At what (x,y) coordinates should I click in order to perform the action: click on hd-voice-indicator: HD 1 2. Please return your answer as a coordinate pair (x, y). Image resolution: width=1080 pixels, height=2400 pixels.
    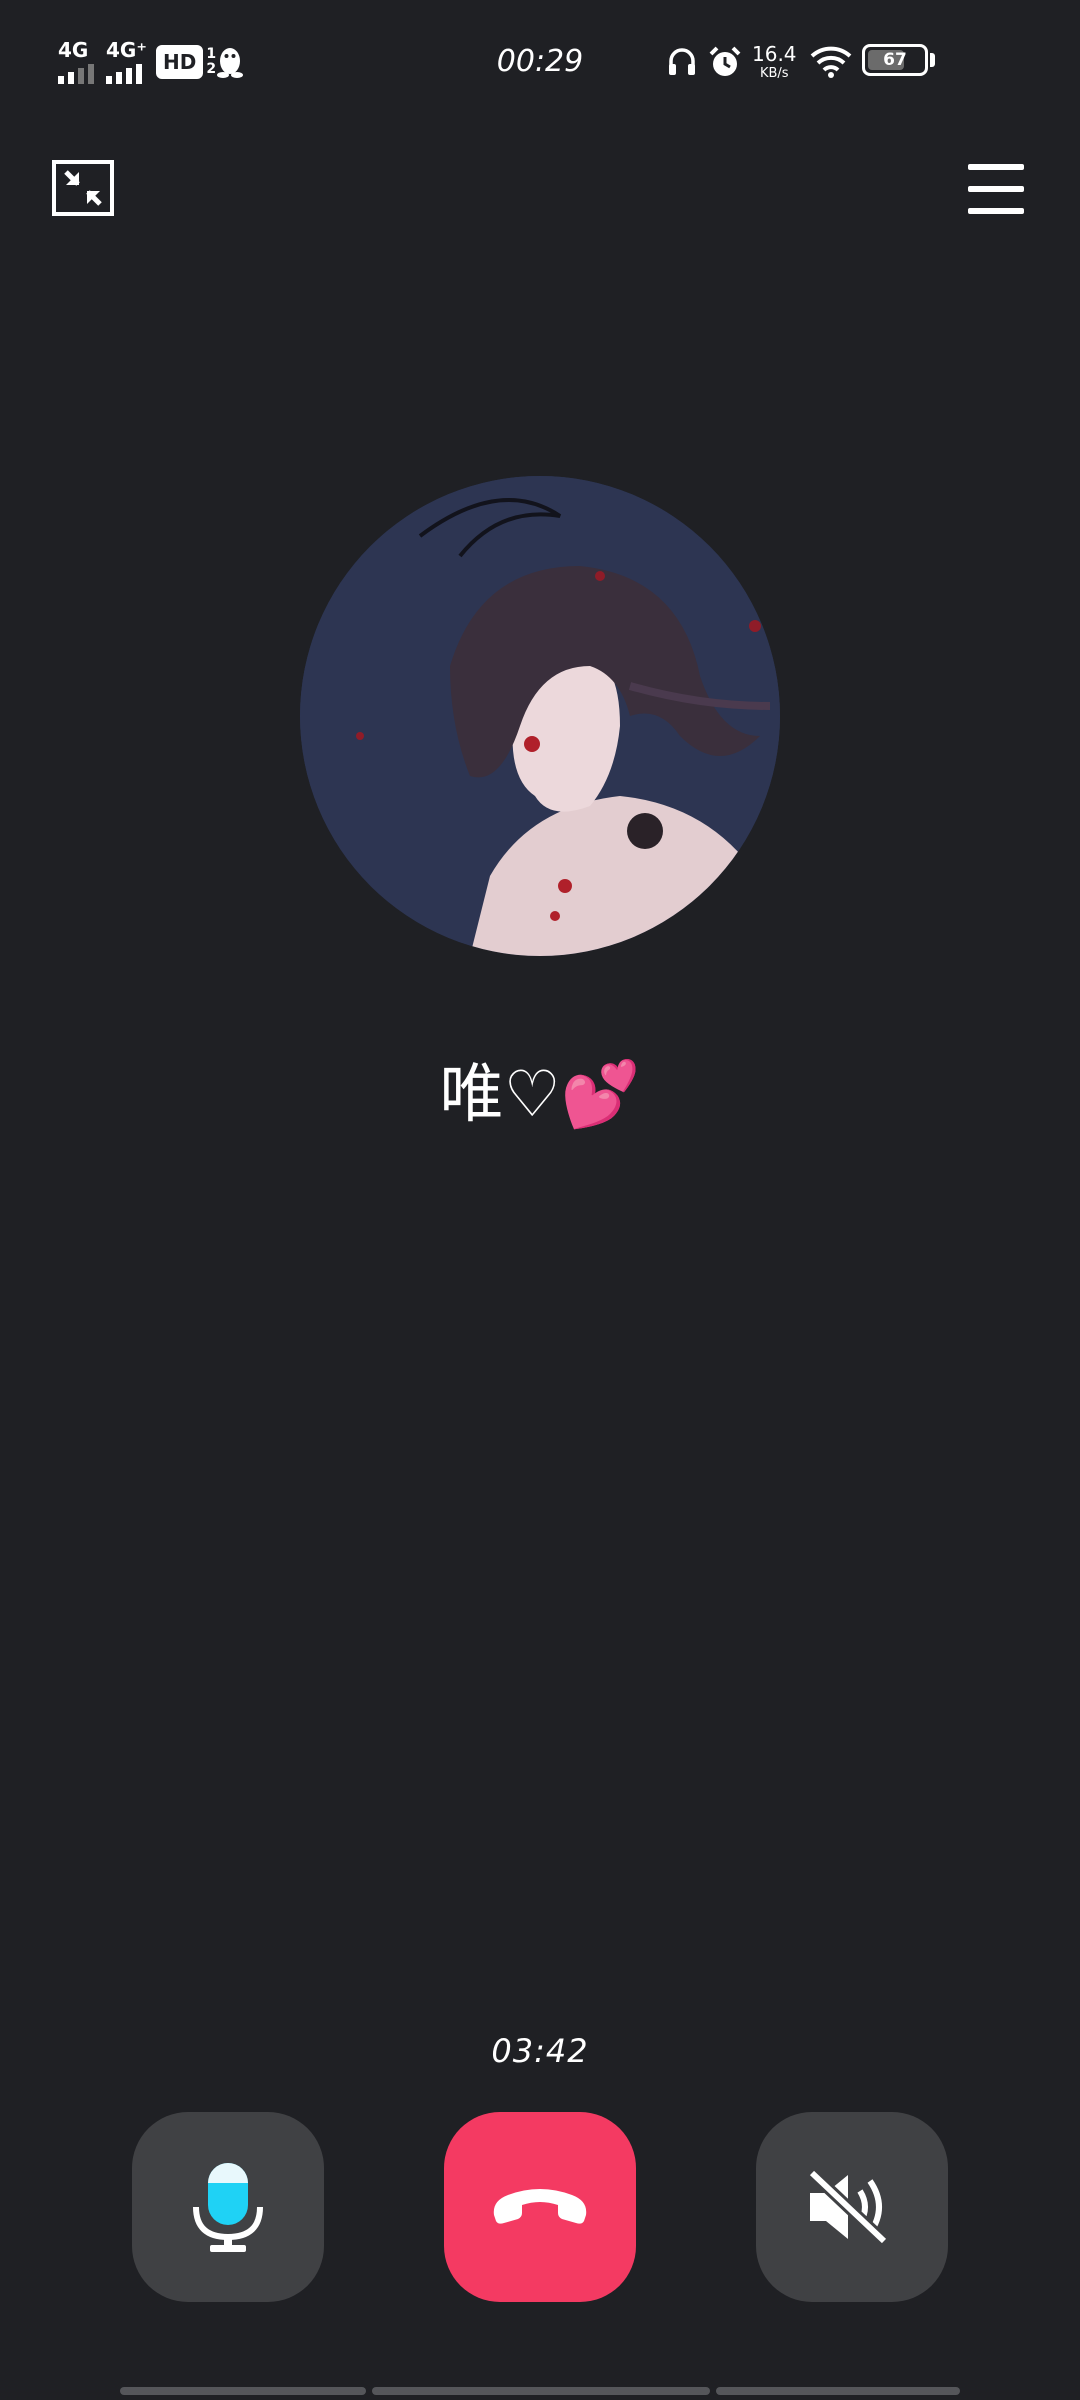
    Looking at the image, I should click on (186, 62).